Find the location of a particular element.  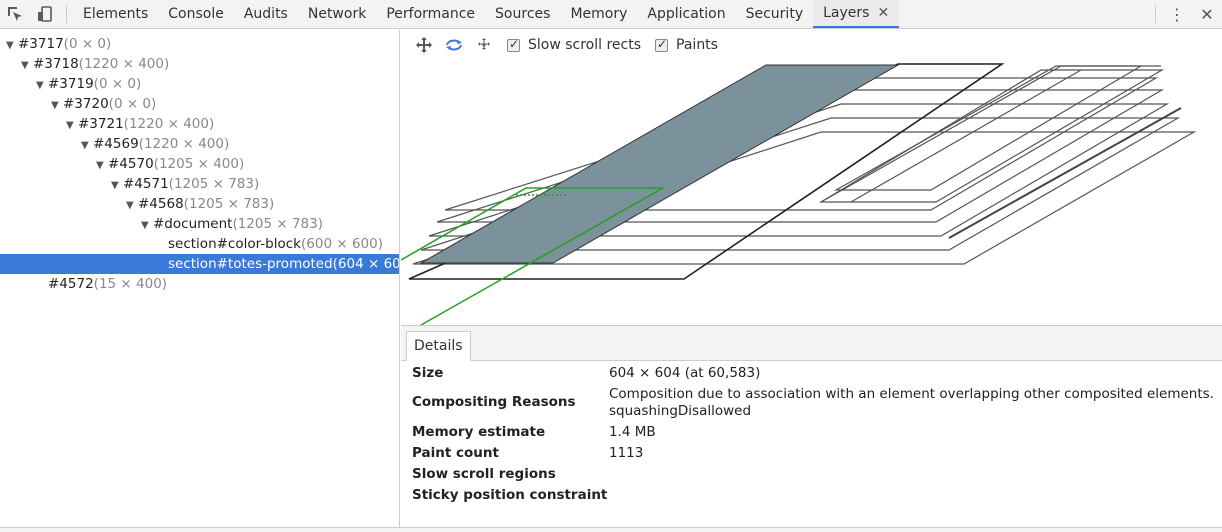

tab-label: Elements is located at coordinates (116, 14).